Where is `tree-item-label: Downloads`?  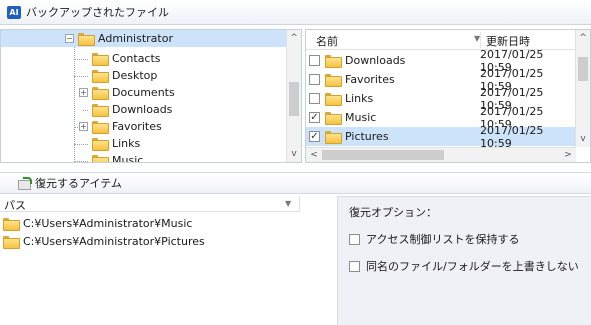
tree-item-label: Downloads is located at coordinates (142, 109).